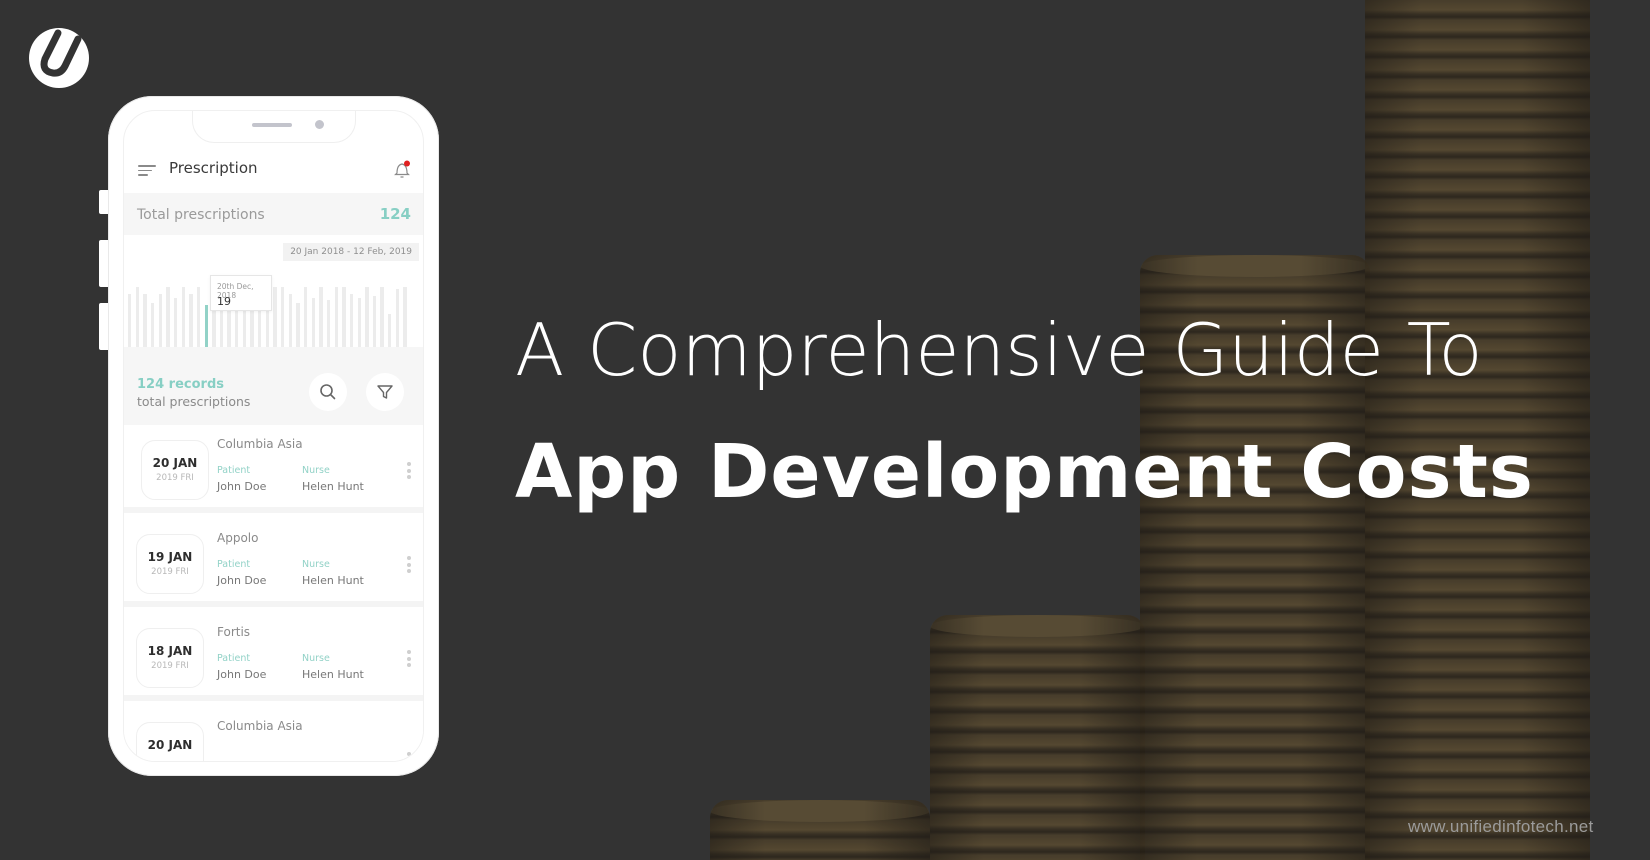  Describe the element at coordinates (180, 384) in the screenshot. I see `records-count: 124 records` at that location.